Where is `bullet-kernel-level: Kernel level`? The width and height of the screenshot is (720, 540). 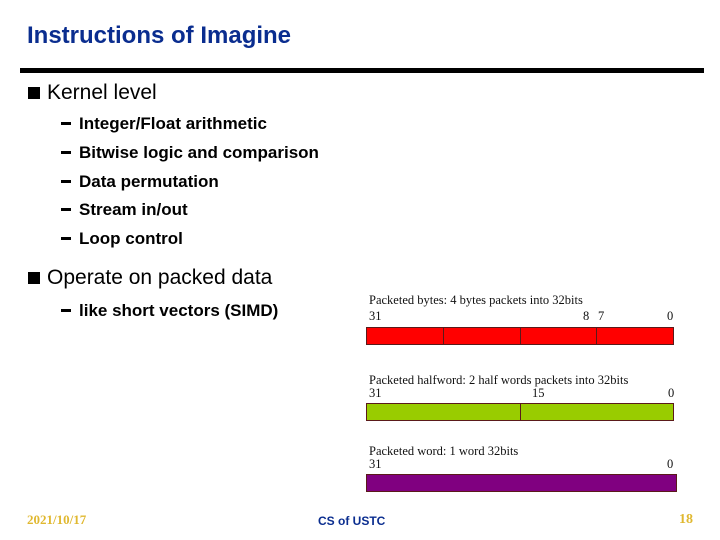
bullet-kernel-level: Kernel level is located at coordinates (92, 93).